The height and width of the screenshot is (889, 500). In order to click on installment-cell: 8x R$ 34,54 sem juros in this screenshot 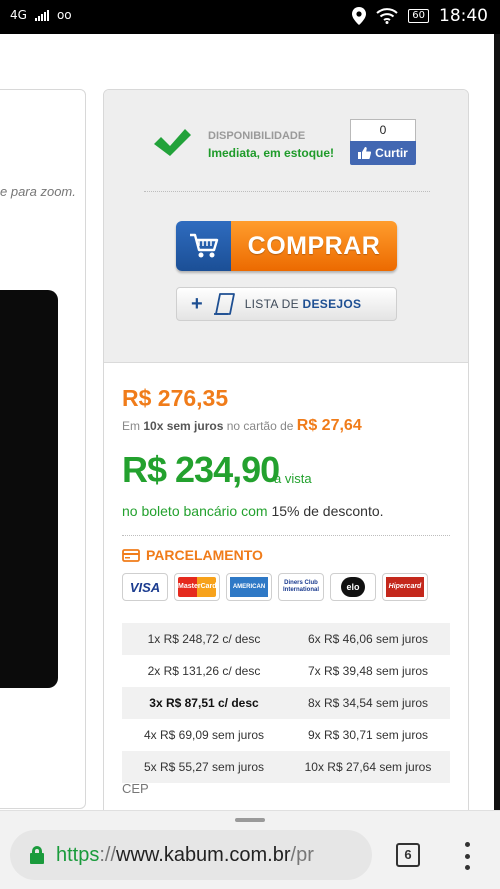, I will do `click(368, 703)`.